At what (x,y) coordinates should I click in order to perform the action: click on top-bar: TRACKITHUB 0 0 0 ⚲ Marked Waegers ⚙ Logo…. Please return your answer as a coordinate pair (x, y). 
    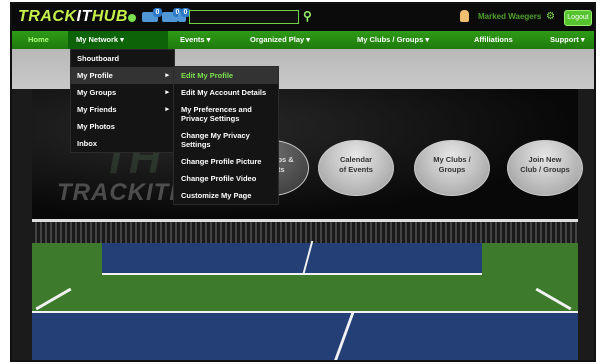
    Looking at the image, I should click on (303, 17).